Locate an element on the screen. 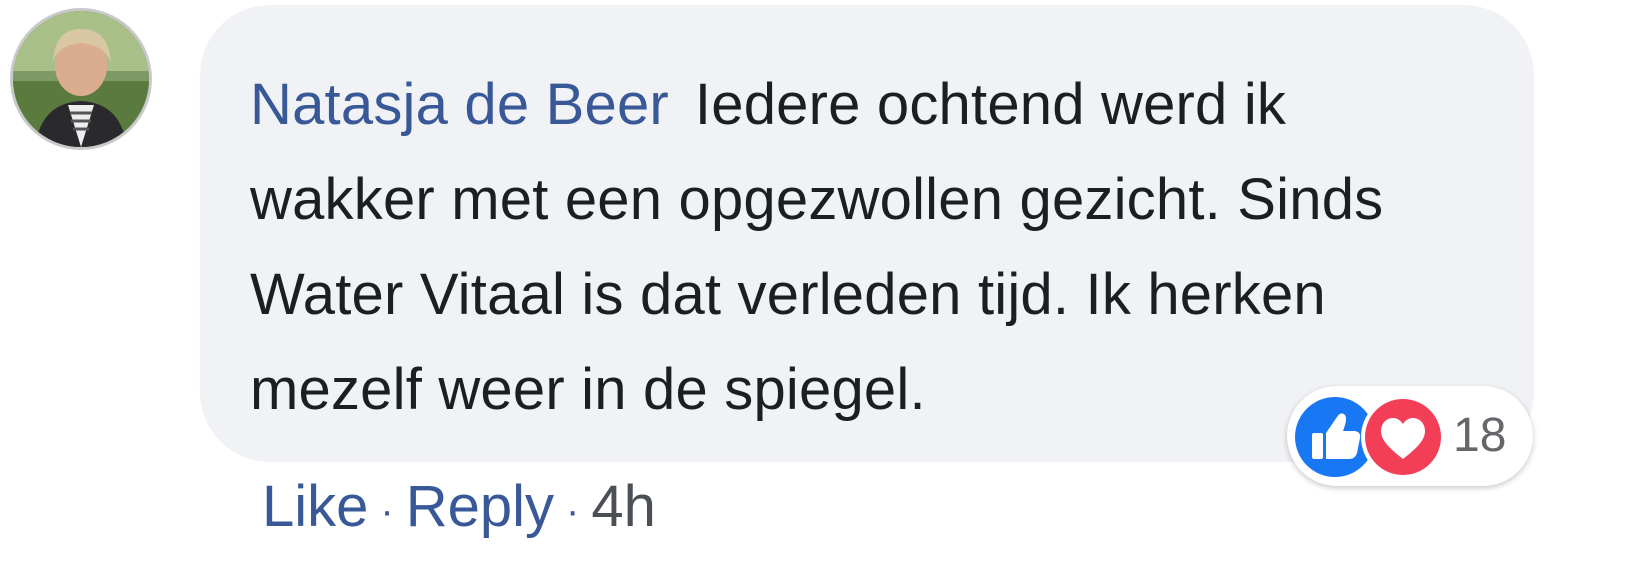 This screenshot has width=1652, height=574. avatar-photo is located at coordinates (81, 79).